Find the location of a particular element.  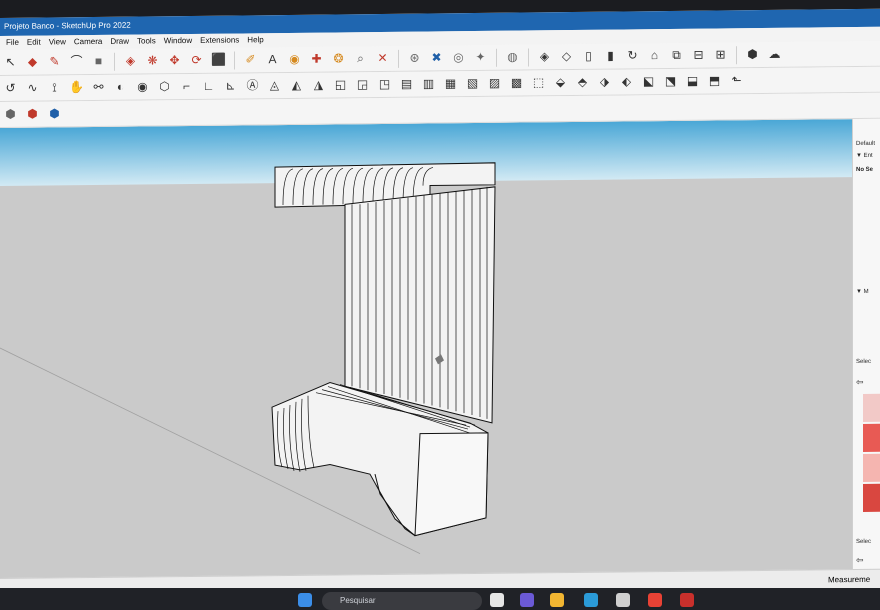

windows-start-icon is located at coordinates (305, 600).